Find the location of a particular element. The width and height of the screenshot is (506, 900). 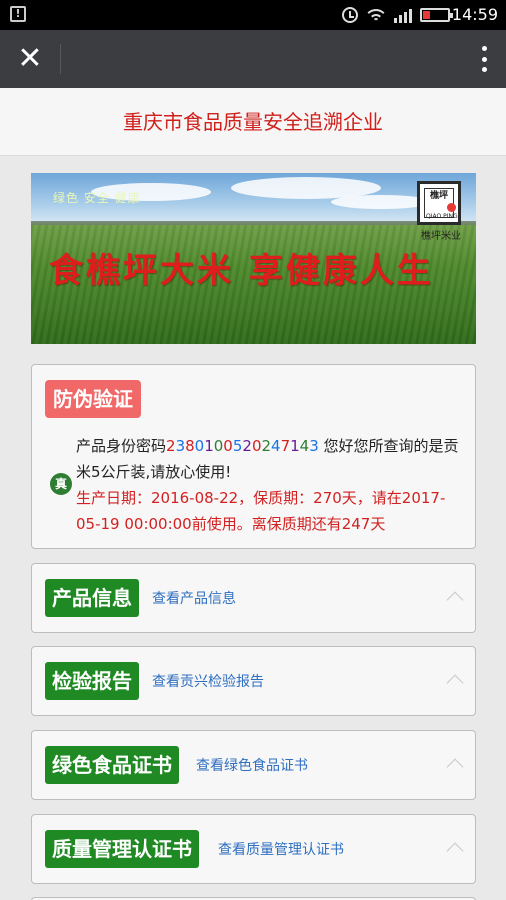

status-icons is located at coordinates (397, 15).